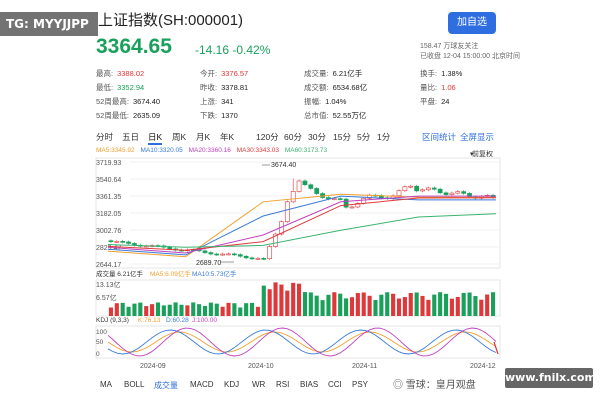  Describe the element at coordinates (108, 284) in the screenshot. I see `volume-axis-max: 13.13亿` at that location.